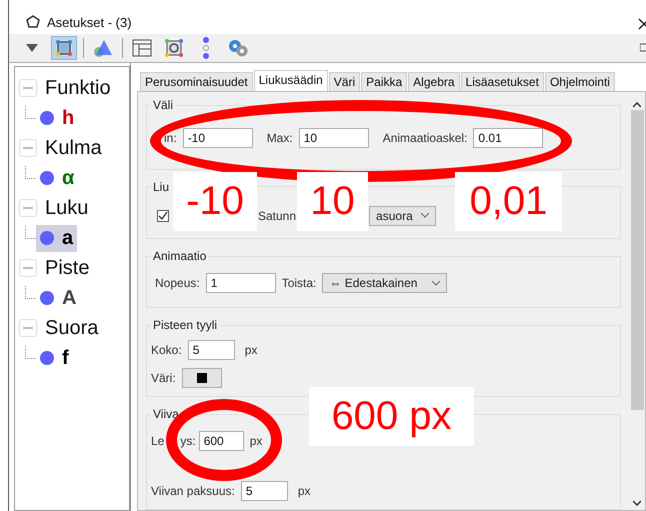 Image resolution: width=646 pixels, height=511 pixels. I want to click on field-label: ys:, so click(188, 441).